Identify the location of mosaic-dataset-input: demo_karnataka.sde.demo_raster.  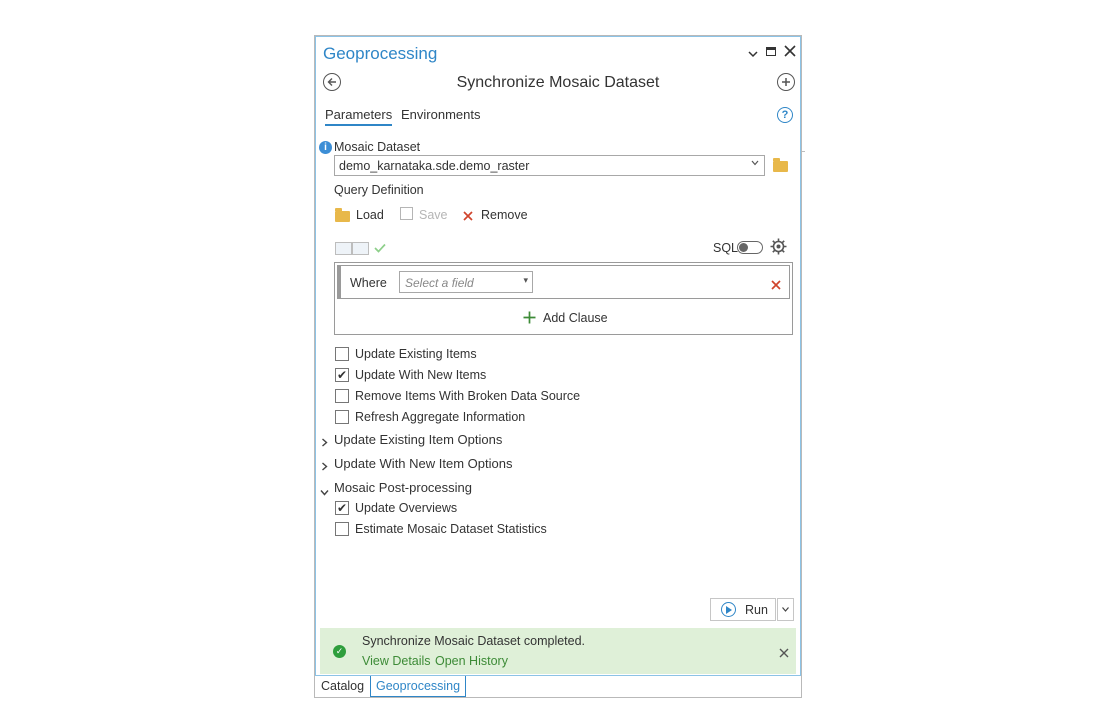
(549, 165).